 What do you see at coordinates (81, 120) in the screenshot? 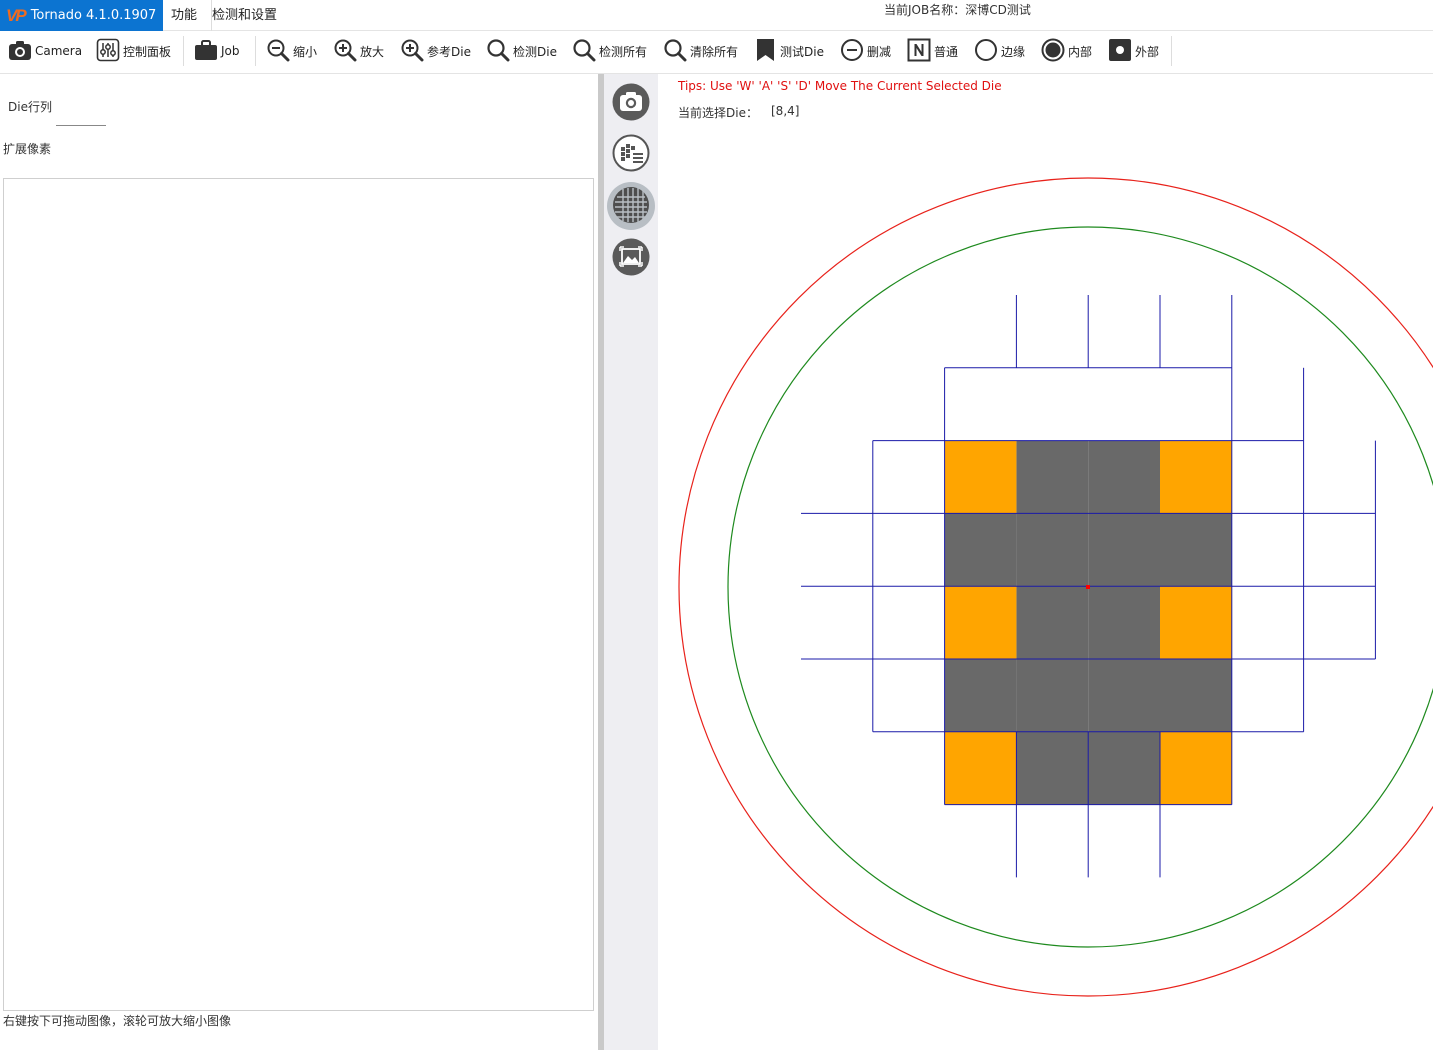
I see `die-rowcol-input` at bounding box center [81, 120].